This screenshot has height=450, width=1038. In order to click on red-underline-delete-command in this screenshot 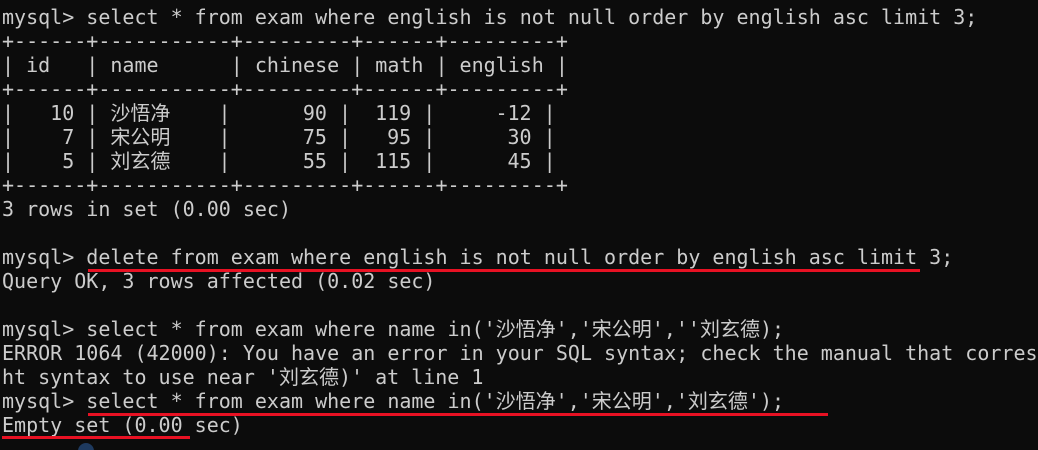, I will do `click(504, 270)`.